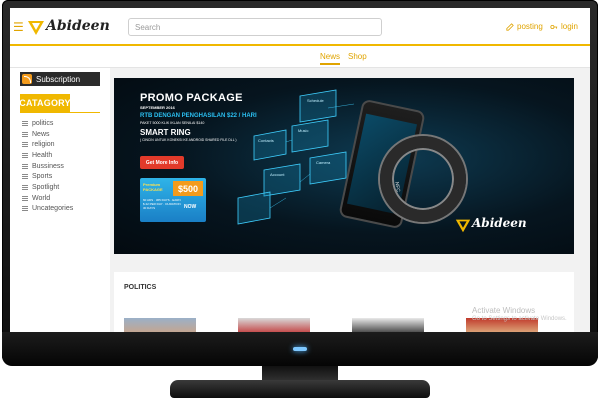 The width and height of the screenshot is (600, 400). What do you see at coordinates (165, 132) in the screenshot?
I see `promo-line-3: SMART RING` at bounding box center [165, 132].